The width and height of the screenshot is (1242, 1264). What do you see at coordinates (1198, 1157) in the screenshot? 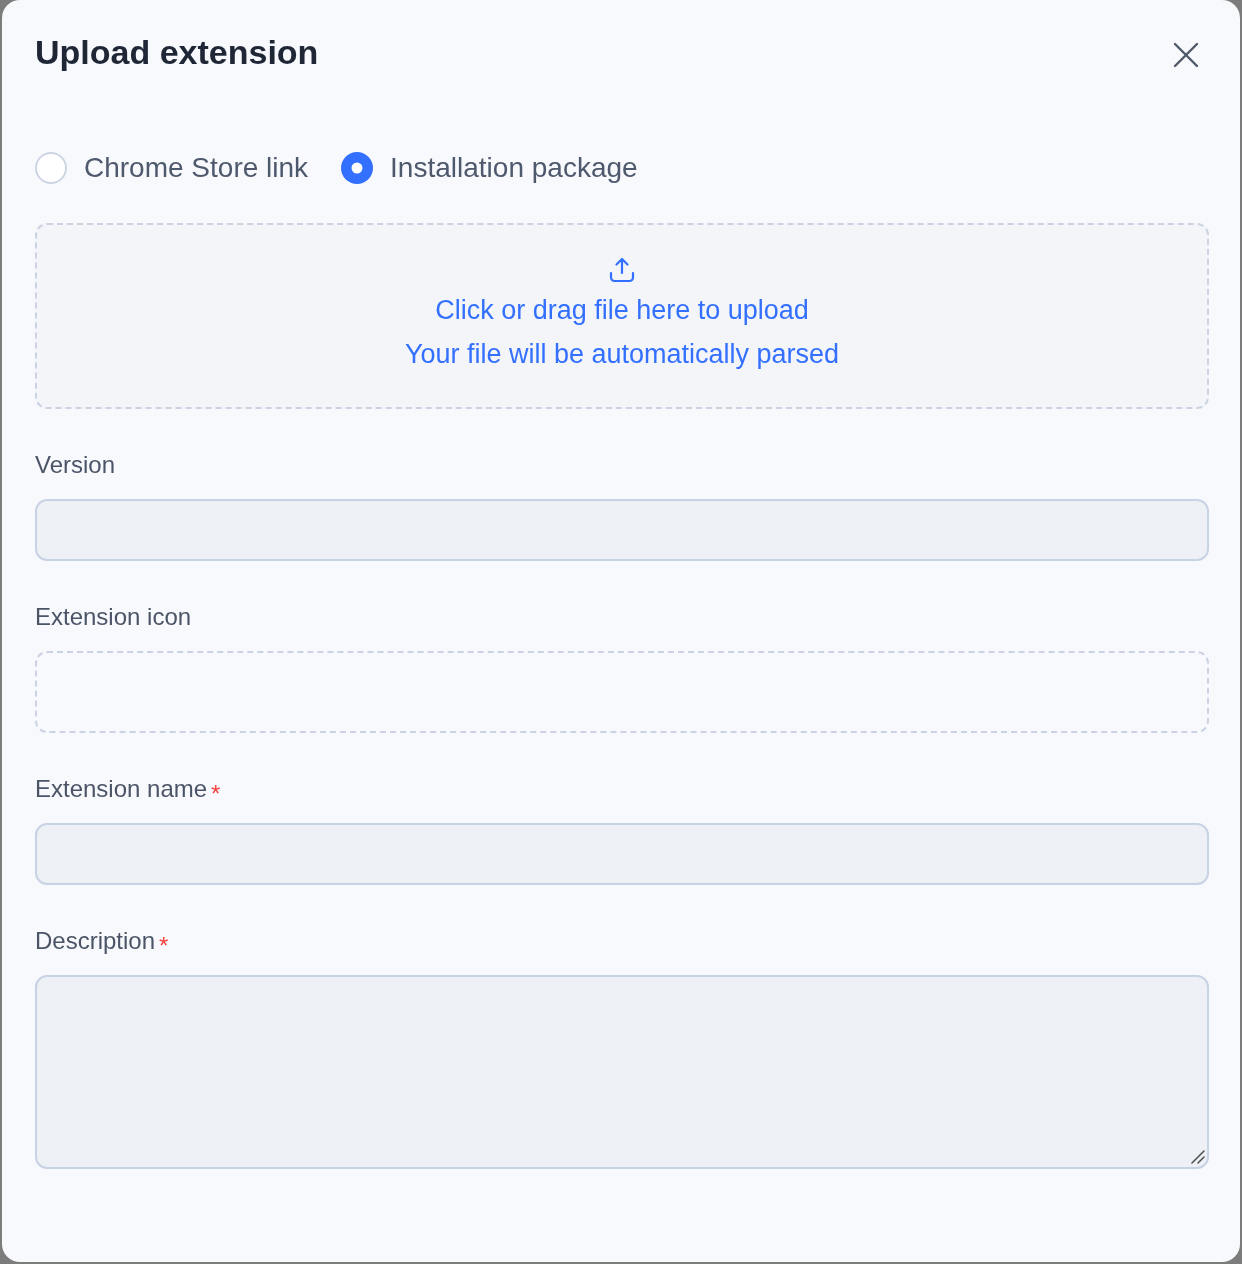
I see `resize-grip-icon` at bounding box center [1198, 1157].